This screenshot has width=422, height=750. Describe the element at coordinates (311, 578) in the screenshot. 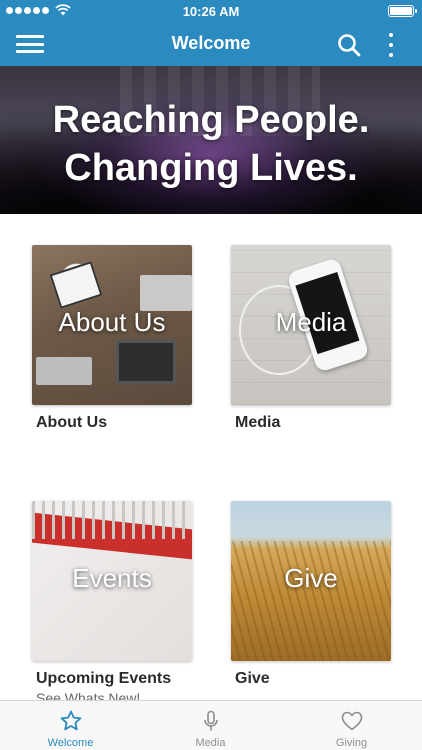

I see `tile-overlay-text: Give` at that location.